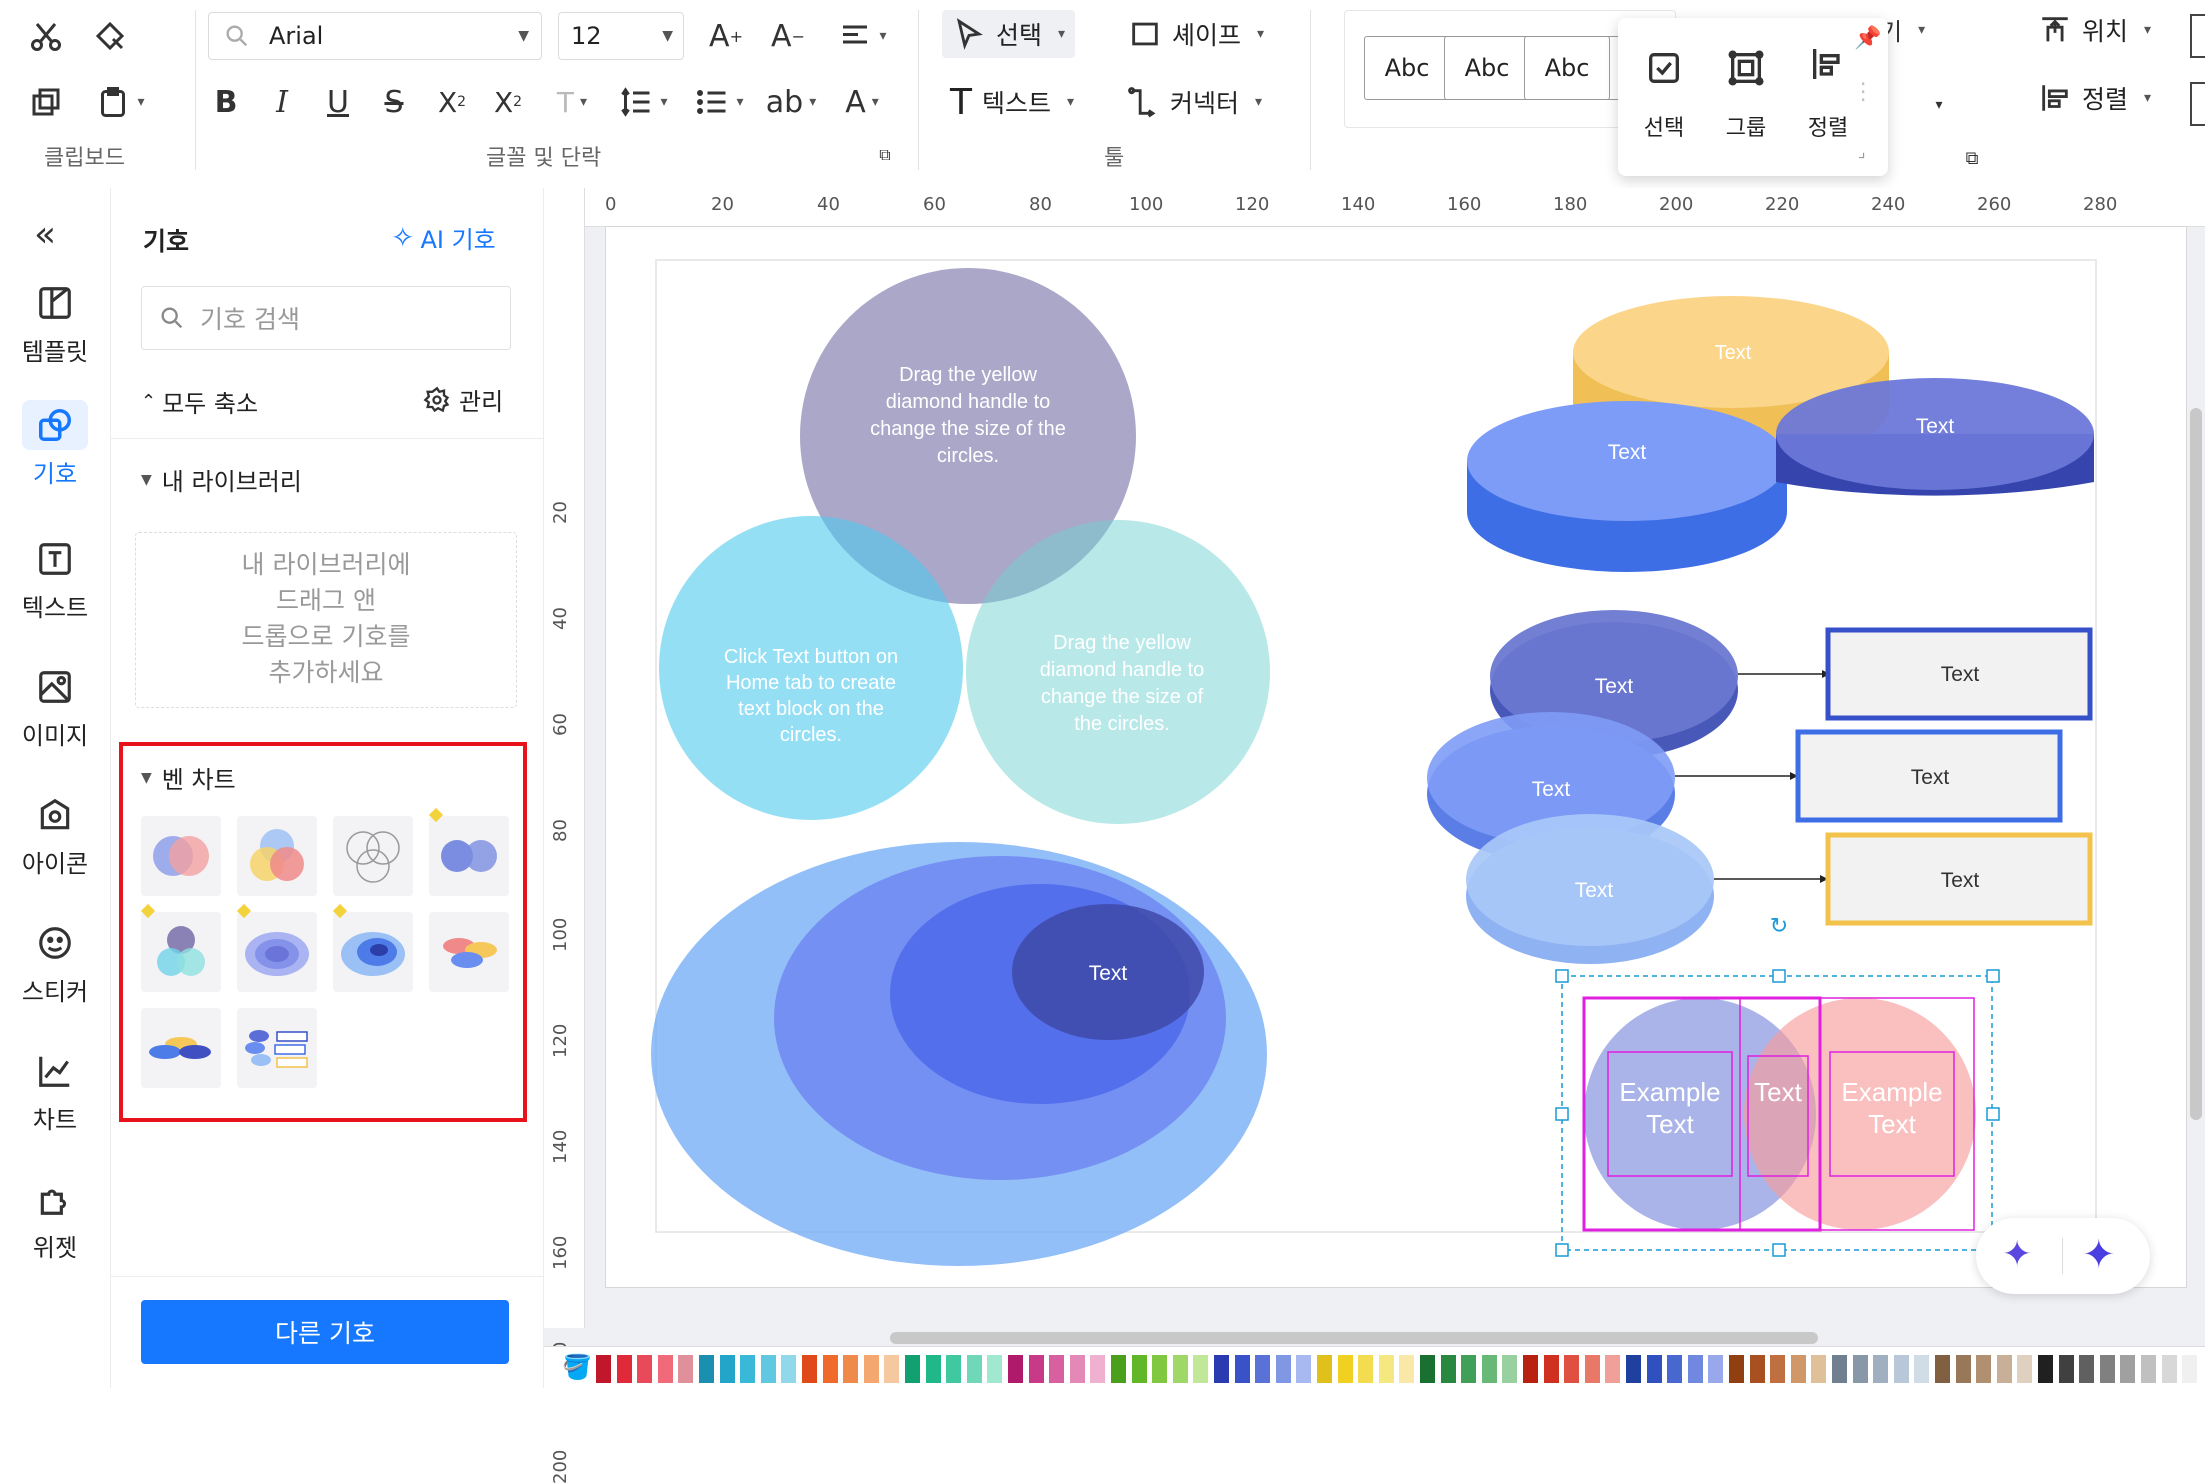  I want to click on selected-mid-text: Text, so click(1778, 1092).